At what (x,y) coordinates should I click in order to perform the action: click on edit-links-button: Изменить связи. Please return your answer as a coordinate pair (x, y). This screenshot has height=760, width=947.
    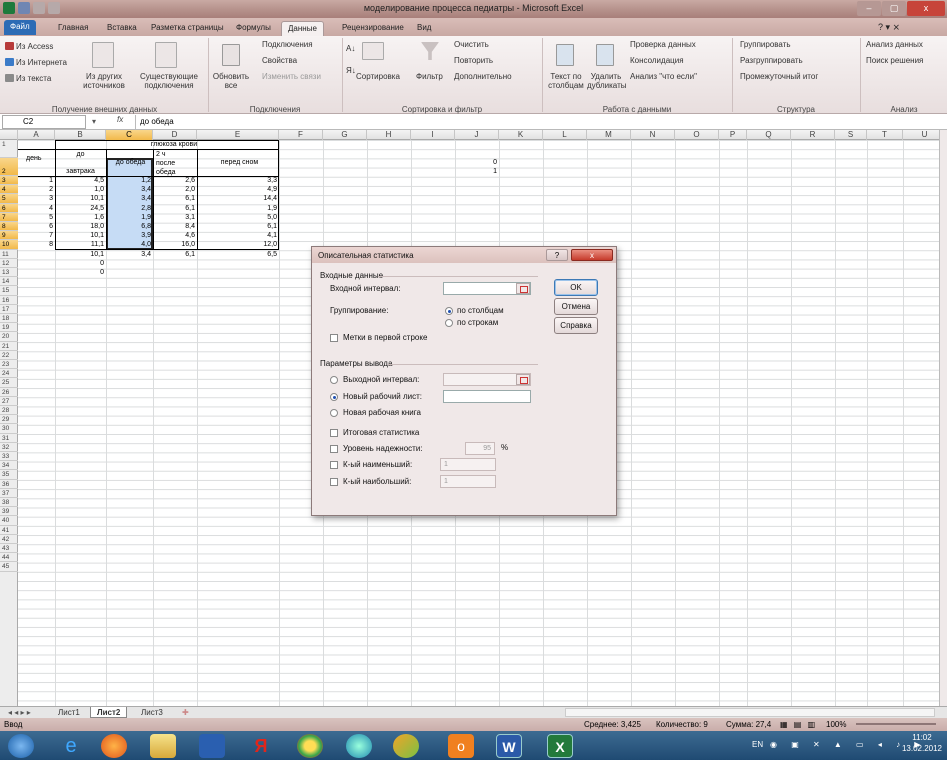
    Looking at the image, I should click on (291, 76).